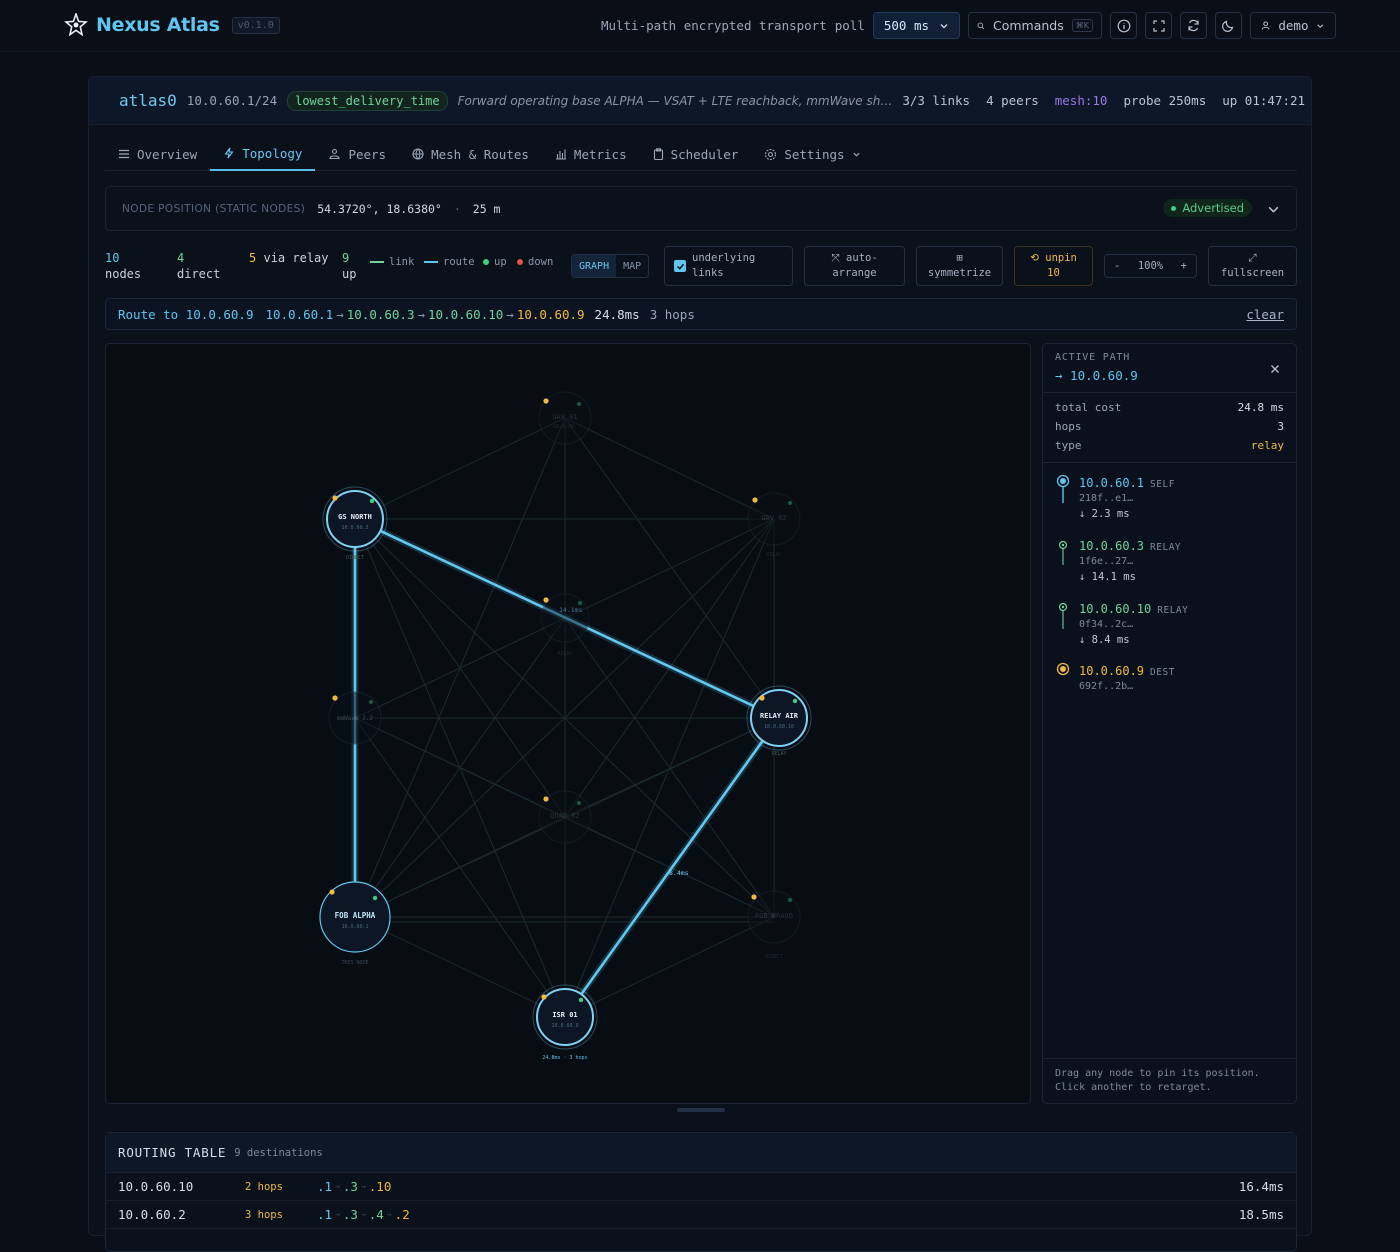  Describe the element at coordinates (325, 1214) in the screenshot. I see `path-hop: .1` at that location.